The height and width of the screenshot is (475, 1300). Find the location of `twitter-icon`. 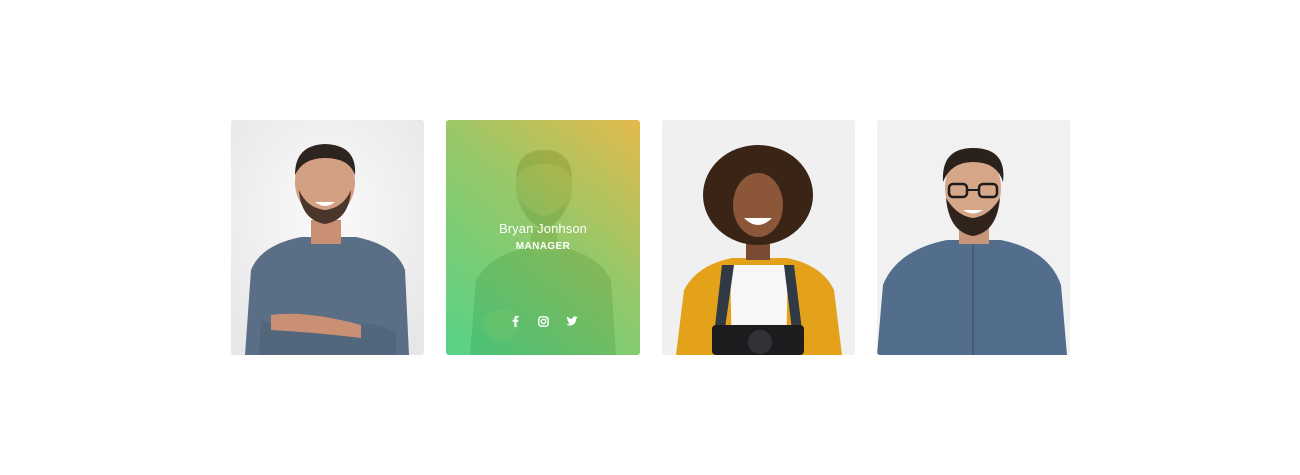

twitter-icon is located at coordinates (571, 321).